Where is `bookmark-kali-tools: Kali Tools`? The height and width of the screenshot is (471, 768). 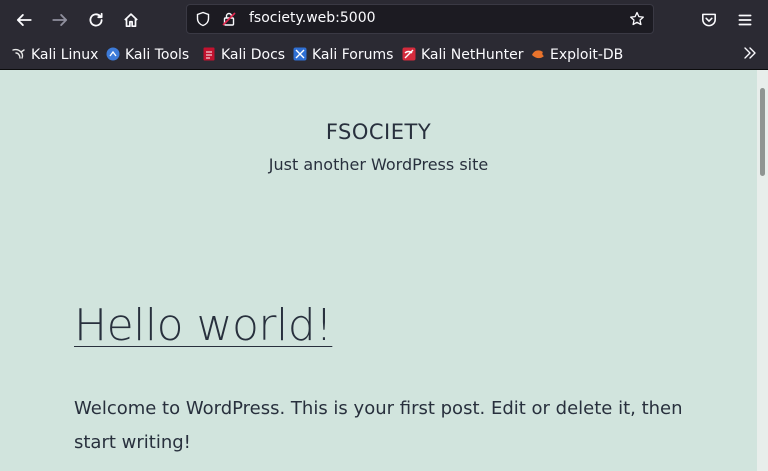
bookmark-kali-tools: Kali Tools is located at coordinates (147, 55).